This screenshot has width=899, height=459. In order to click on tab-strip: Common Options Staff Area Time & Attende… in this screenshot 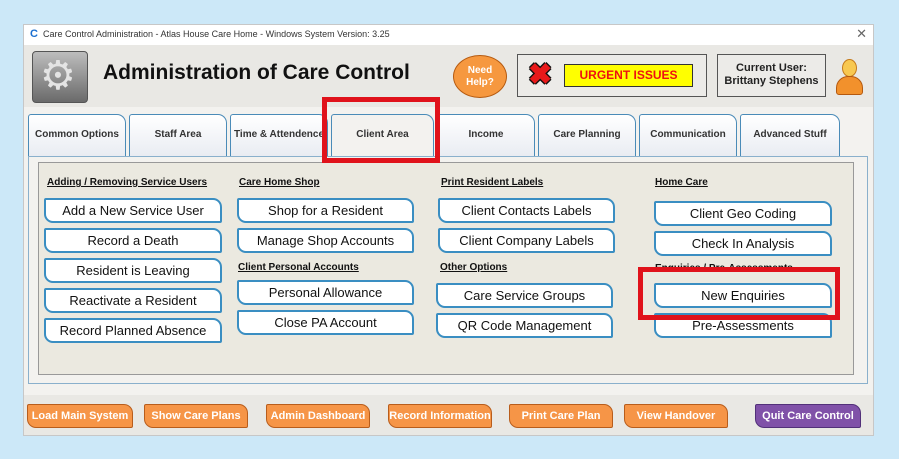, I will do `click(448, 136)`.